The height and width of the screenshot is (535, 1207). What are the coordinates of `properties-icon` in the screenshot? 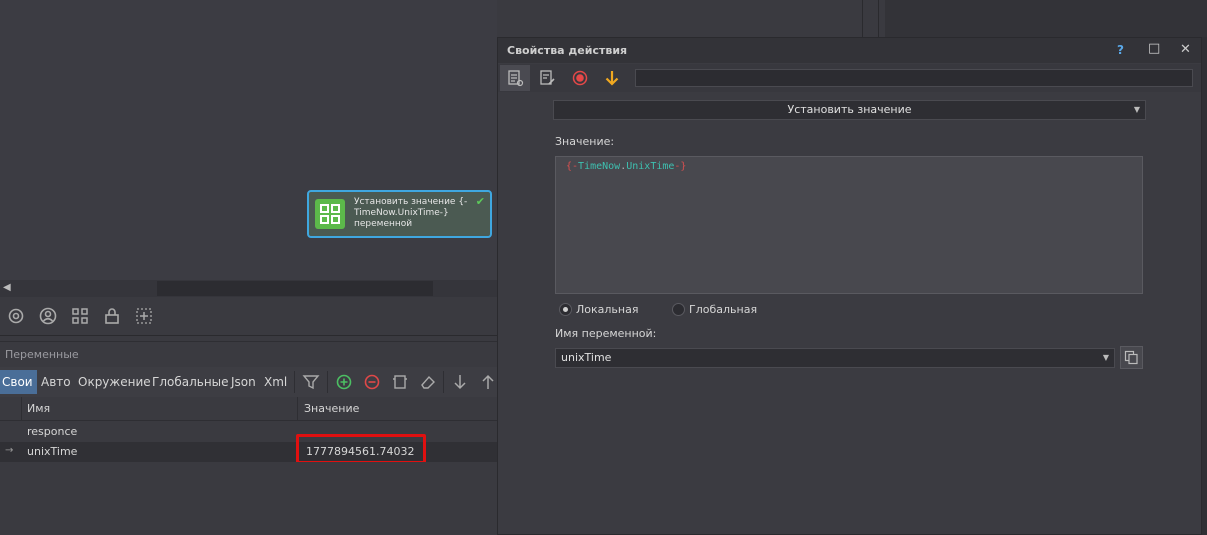 It's located at (515, 78).